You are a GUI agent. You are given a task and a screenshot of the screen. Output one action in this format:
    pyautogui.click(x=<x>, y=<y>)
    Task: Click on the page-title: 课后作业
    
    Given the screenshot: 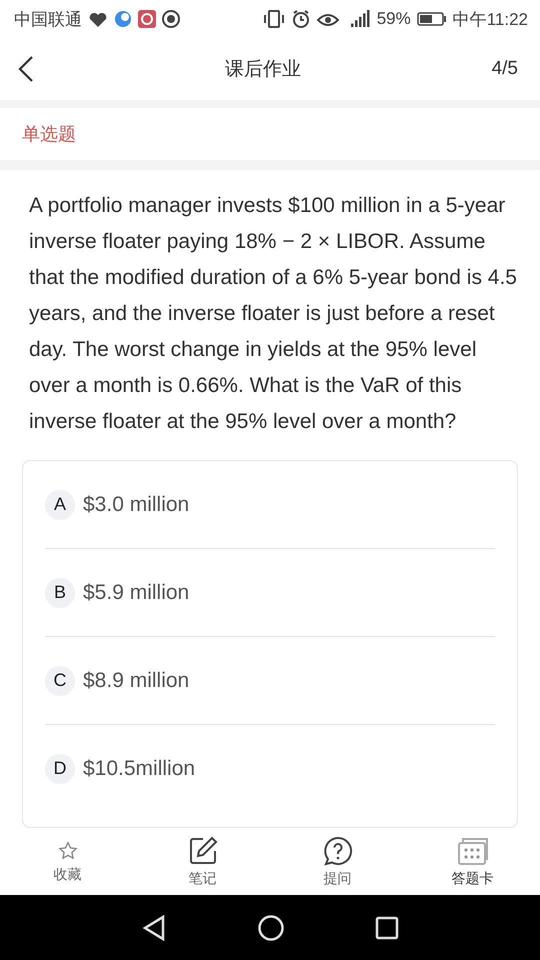 What is the action you would take?
    pyautogui.click(x=263, y=70)
    